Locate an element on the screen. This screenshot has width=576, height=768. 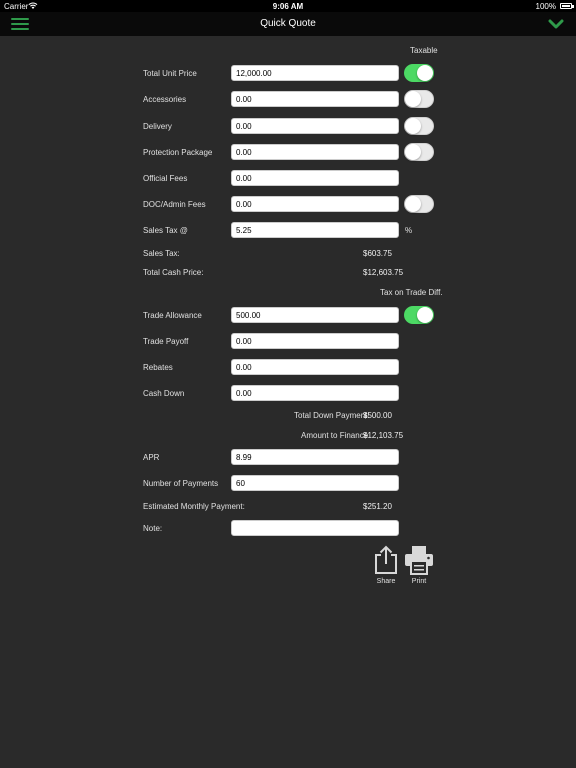
official-fees-field is located at coordinates (315, 178).